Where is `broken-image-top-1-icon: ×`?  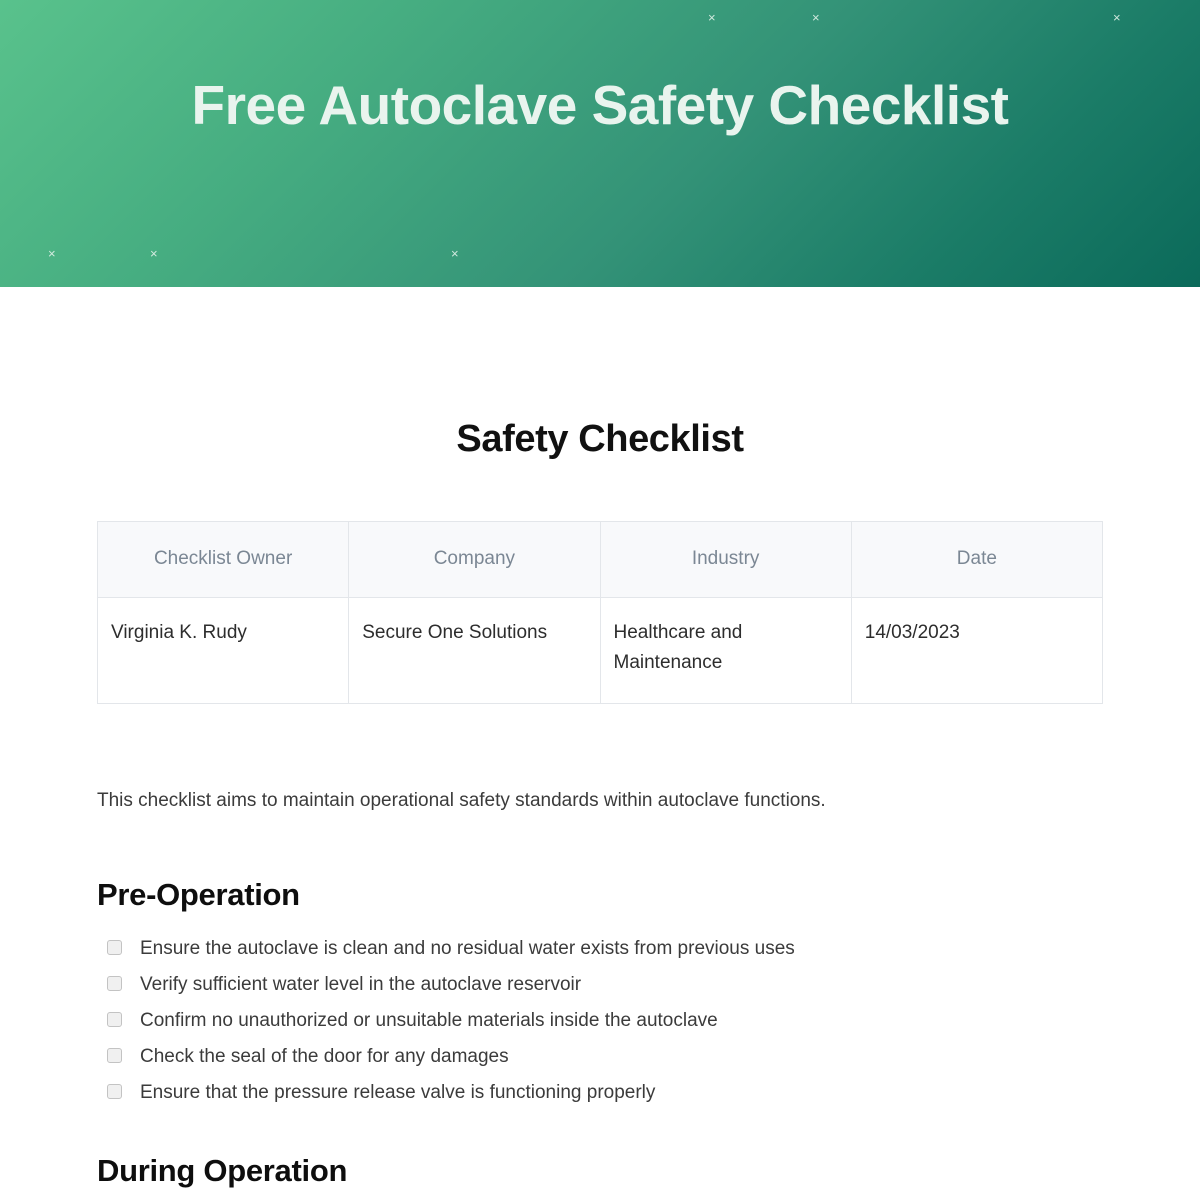
broken-image-top-1-icon: × is located at coordinates (712, 17).